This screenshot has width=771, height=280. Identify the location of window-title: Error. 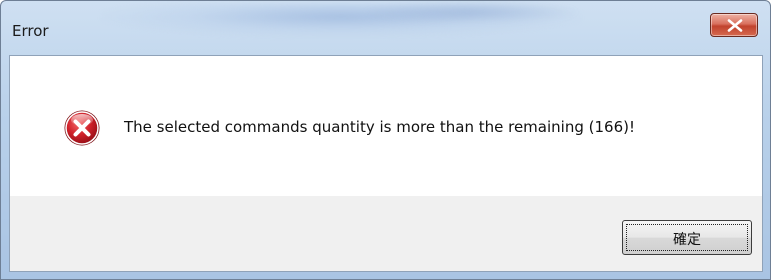
(30, 31).